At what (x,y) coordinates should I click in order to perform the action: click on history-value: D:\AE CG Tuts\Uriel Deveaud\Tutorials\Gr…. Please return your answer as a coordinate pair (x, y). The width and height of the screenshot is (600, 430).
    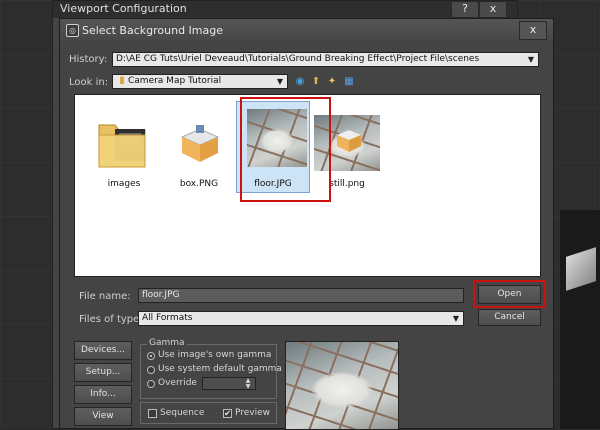
    Looking at the image, I should click on (298, 59).